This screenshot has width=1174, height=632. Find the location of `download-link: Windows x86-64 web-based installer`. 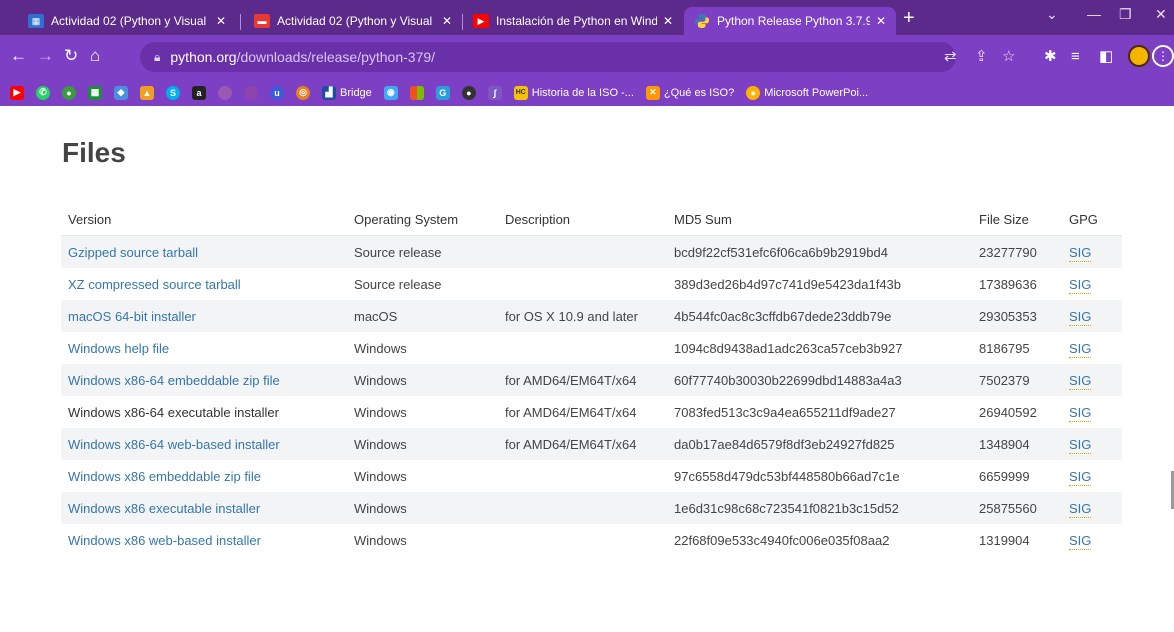

download-link: Windows x86-64 web-based installer is located at coordinates (174, 444).